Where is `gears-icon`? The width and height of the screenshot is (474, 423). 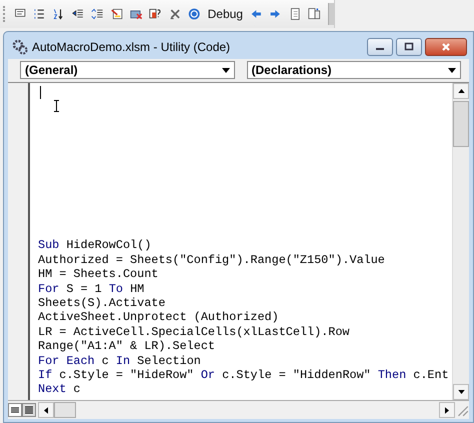 gears-icon is located at coordinates (20, 47).